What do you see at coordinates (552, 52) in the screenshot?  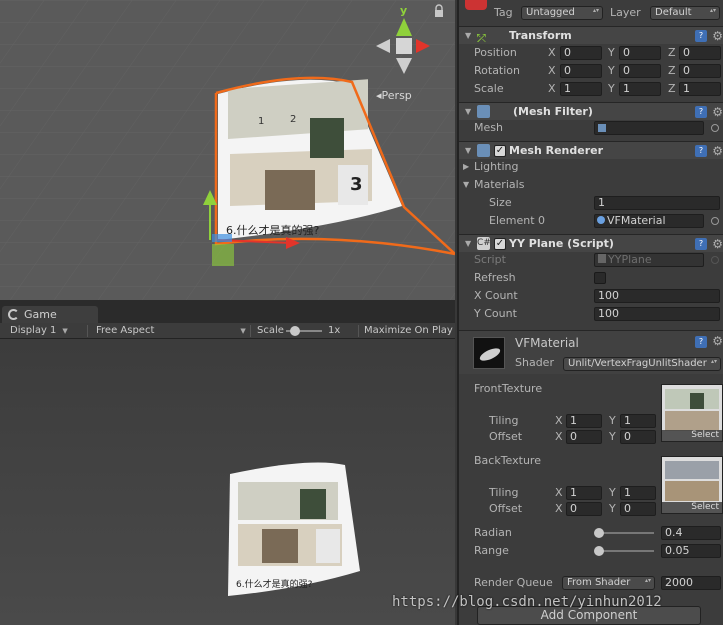 I see `axis-x-label: X` at bounding box center [552, 52].